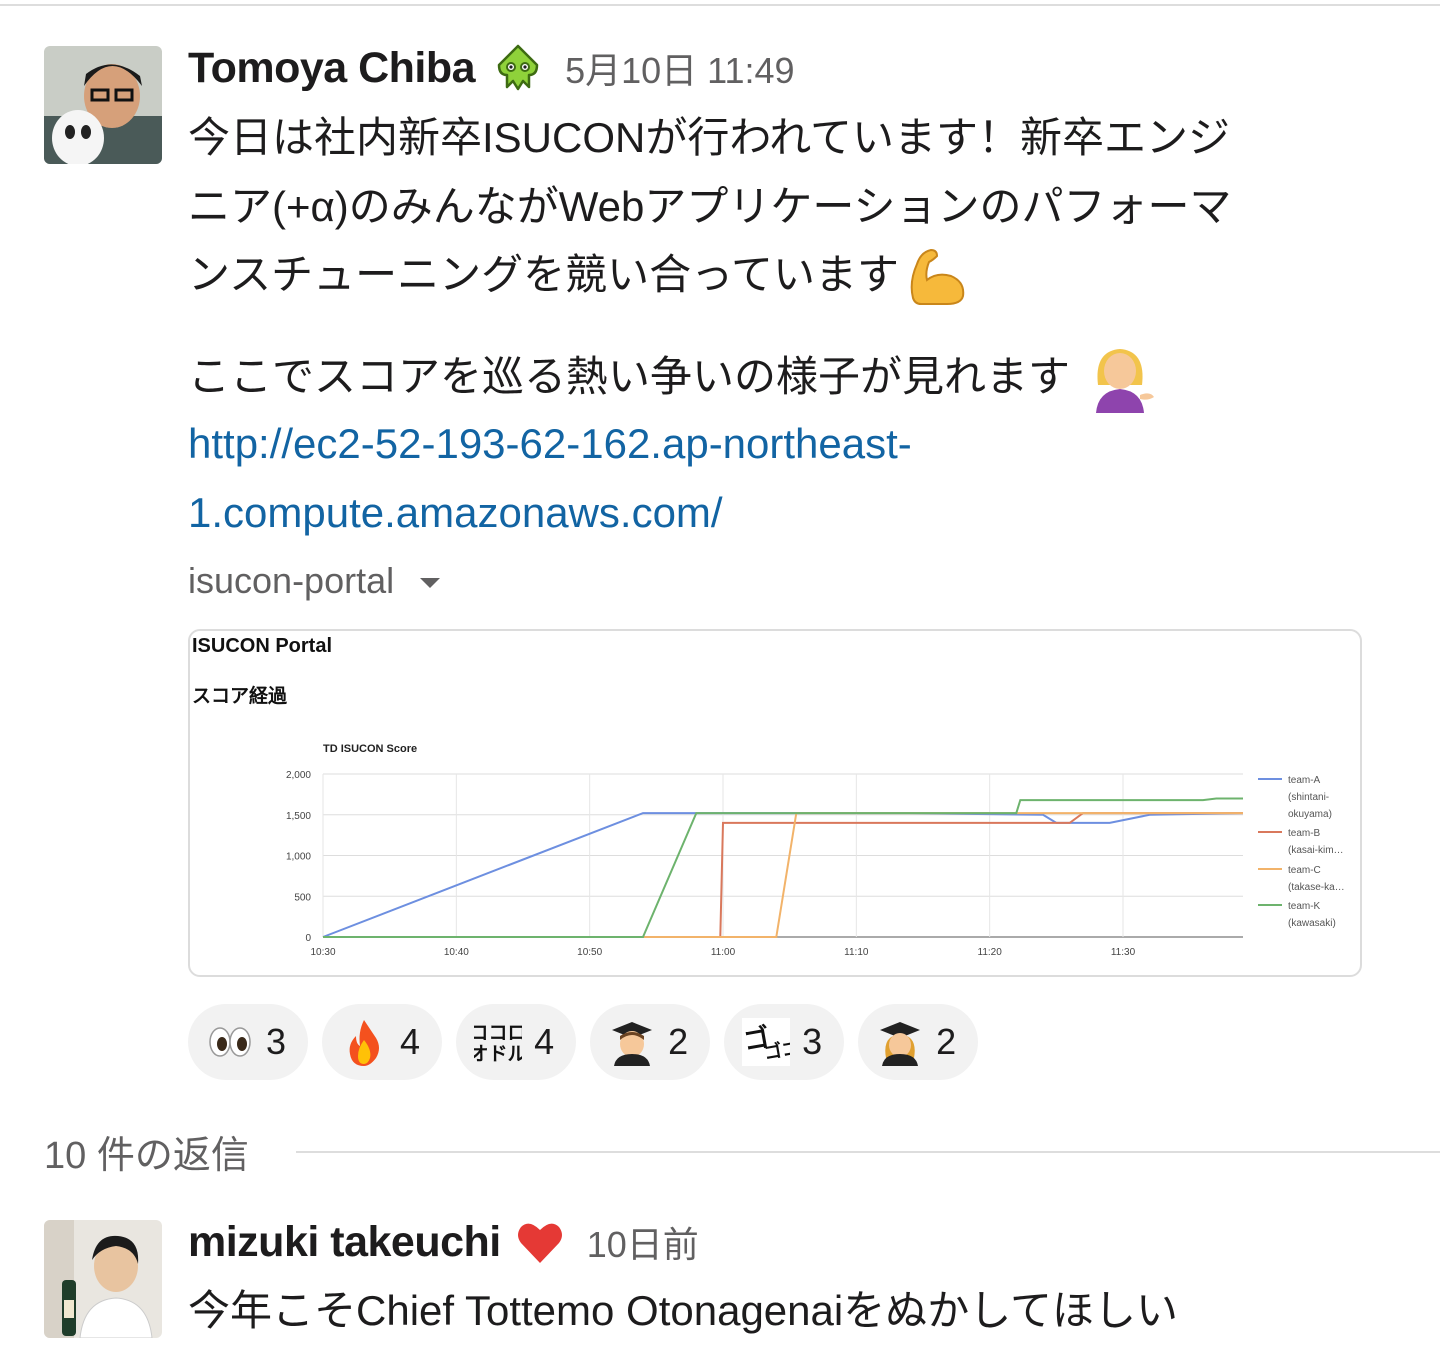 The width and height of the screenshot is (1440, 1355). I want to click on message-link: 1.compute.amazonaws.com/, so click(455, 513).